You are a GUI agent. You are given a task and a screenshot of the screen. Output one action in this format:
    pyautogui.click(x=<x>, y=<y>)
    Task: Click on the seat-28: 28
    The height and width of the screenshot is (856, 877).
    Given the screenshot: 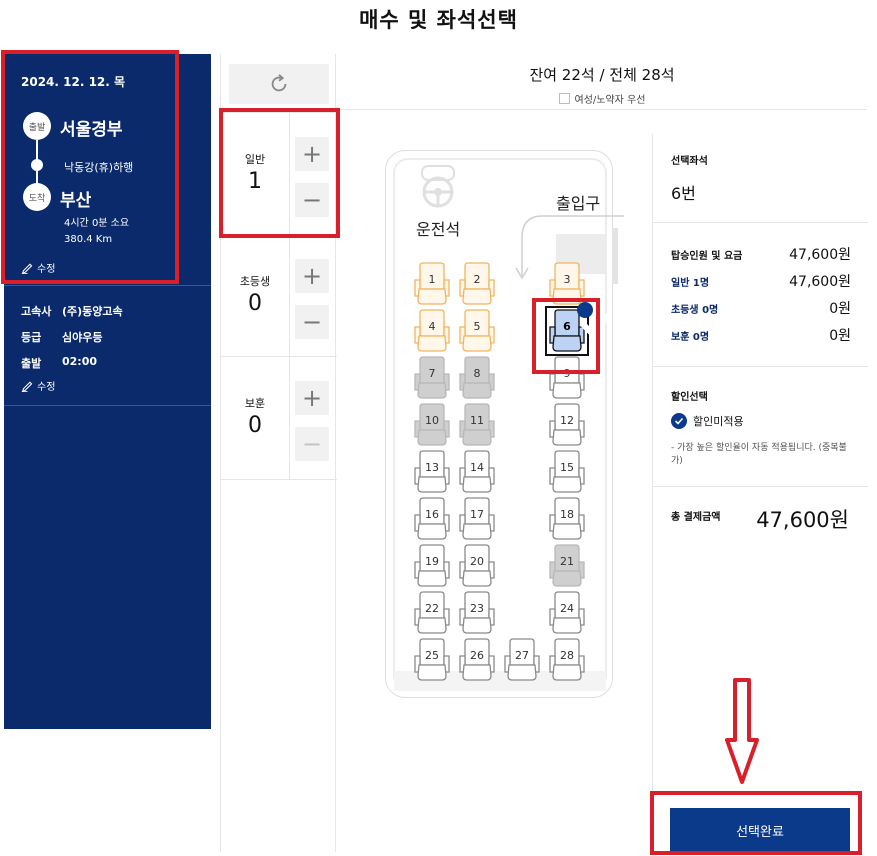 What is the action you would take?
    pyautogui.click(x=567, y=660)
    